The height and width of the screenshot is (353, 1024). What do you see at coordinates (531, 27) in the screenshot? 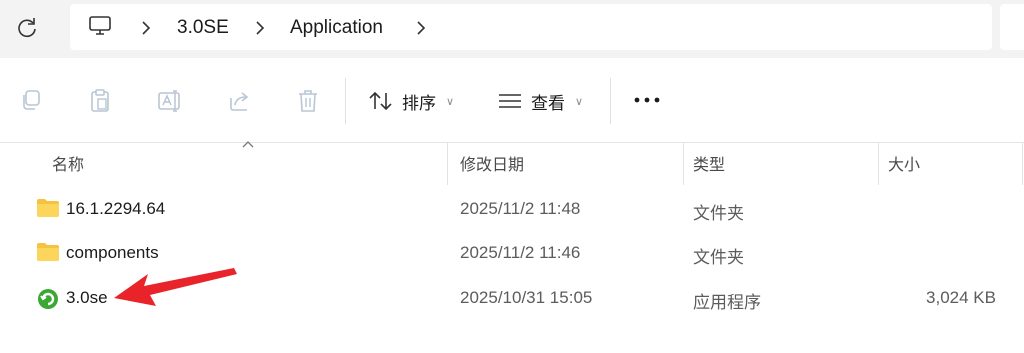
I see `address-bar: 3.0SE Application` at bounding box center [531, 27].